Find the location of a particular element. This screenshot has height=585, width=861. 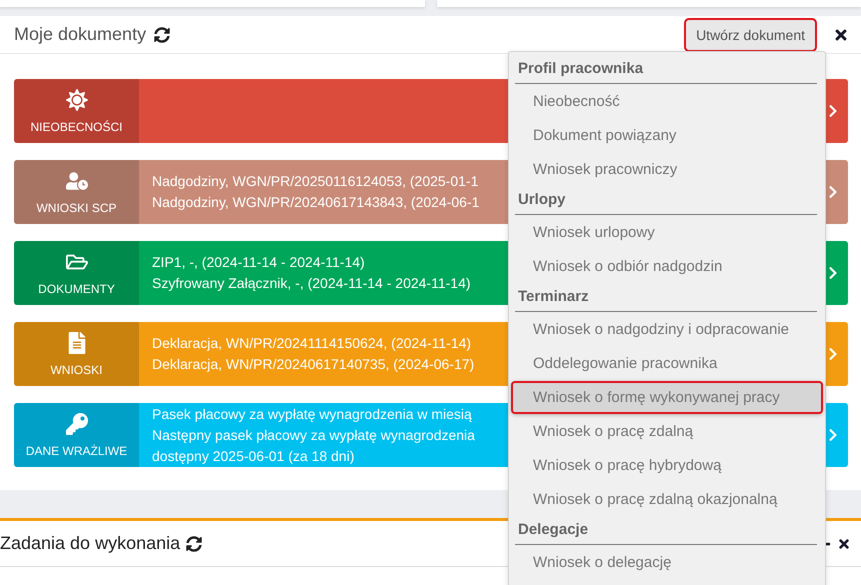

sun-icon is located at coordinates (77, 99).